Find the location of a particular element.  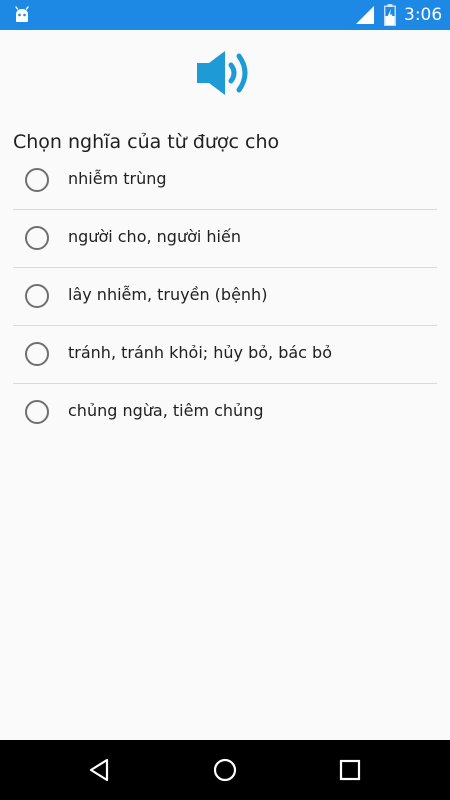

navigation-bar is located at coordinates (225, 770).